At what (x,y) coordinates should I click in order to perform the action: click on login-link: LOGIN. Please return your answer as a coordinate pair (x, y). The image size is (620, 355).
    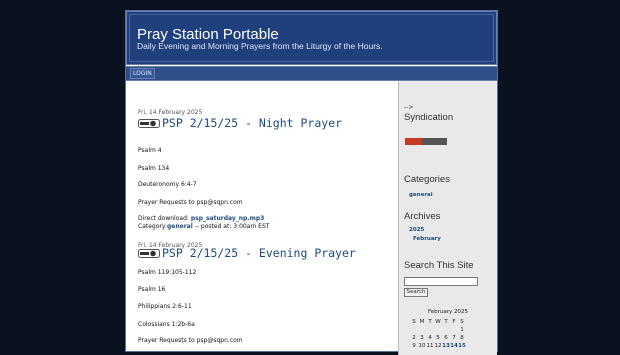
    Looking at the image, I should click on (142, 73).